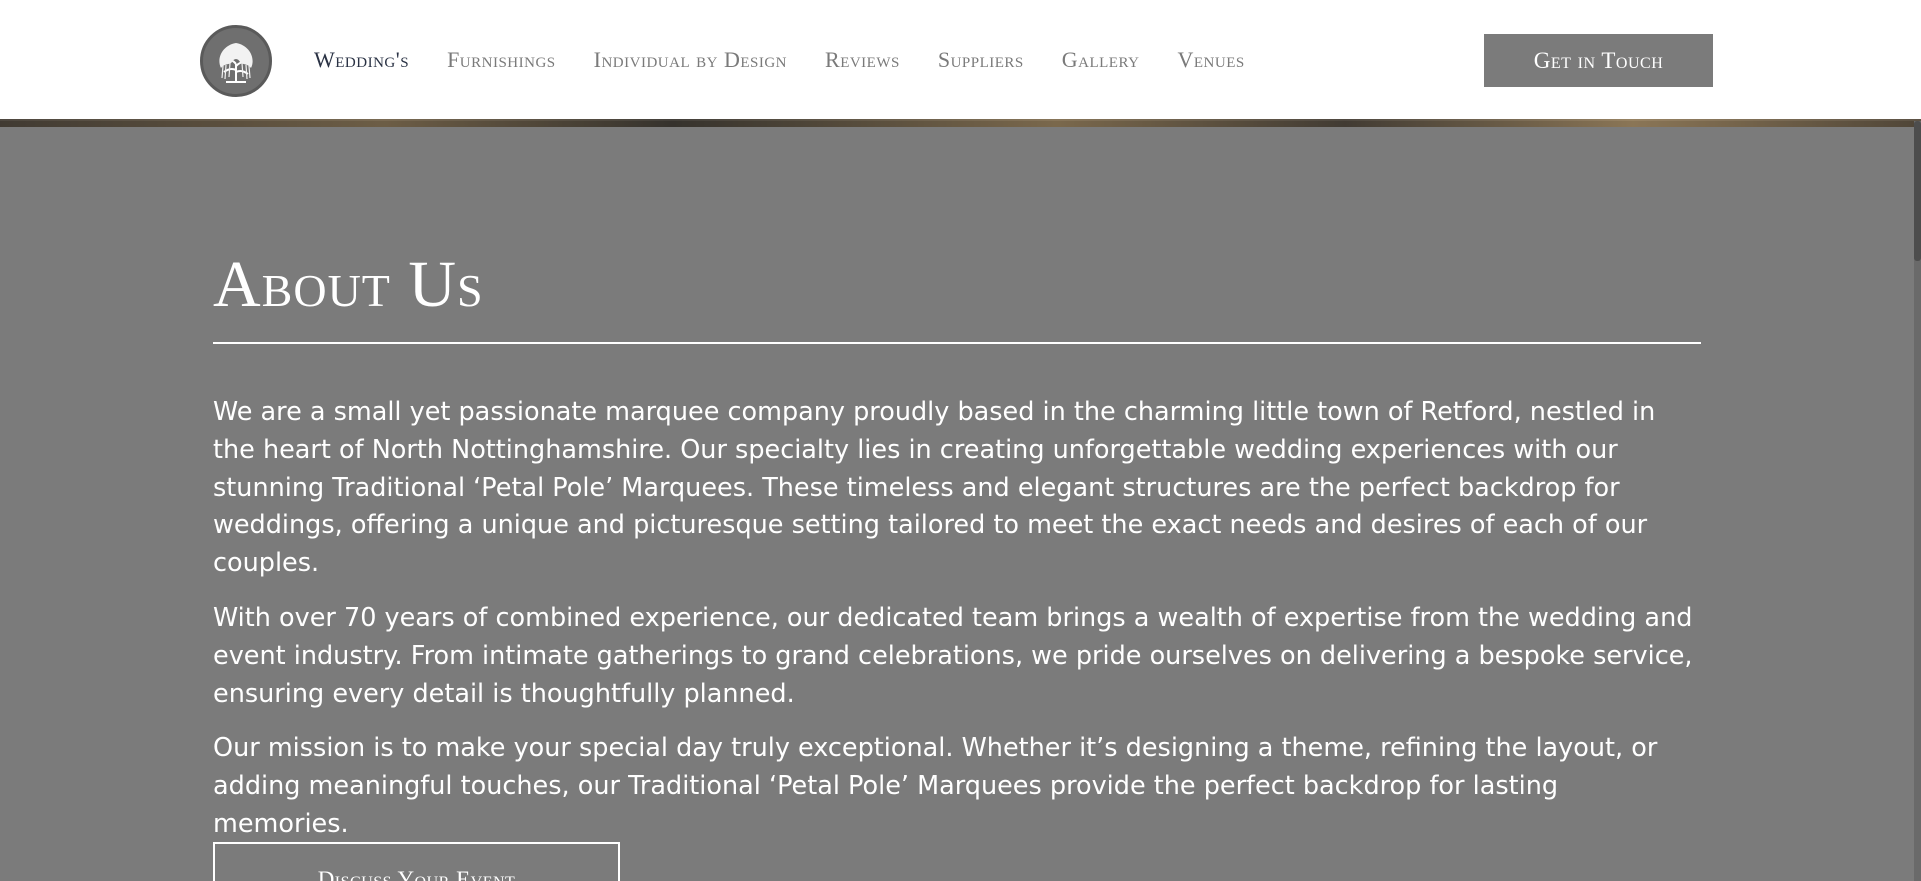 This screenshot has width=1921, height=881. What do you see at coordinates (981, 60) in the screenshot?
I see `nav-suppliers: Suppliers` at bounding box center [981, 60].